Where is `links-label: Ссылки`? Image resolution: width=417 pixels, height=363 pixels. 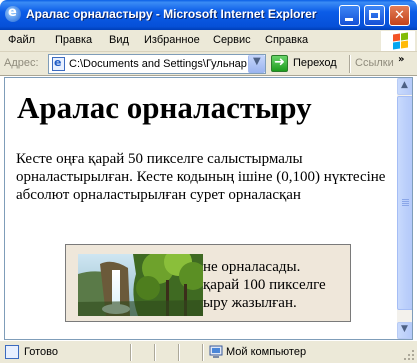 links-label: Ссылки is located at coordinates (374, 63).